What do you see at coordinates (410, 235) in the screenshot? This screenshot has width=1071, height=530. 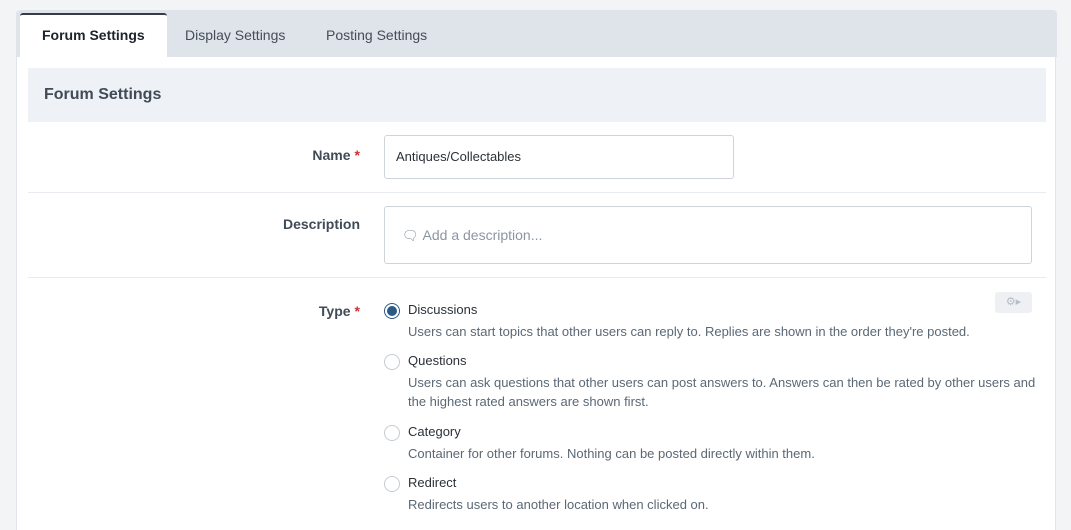 I see `speech-bubble-icon: 🗨︎` at bounding box center [410, 235].